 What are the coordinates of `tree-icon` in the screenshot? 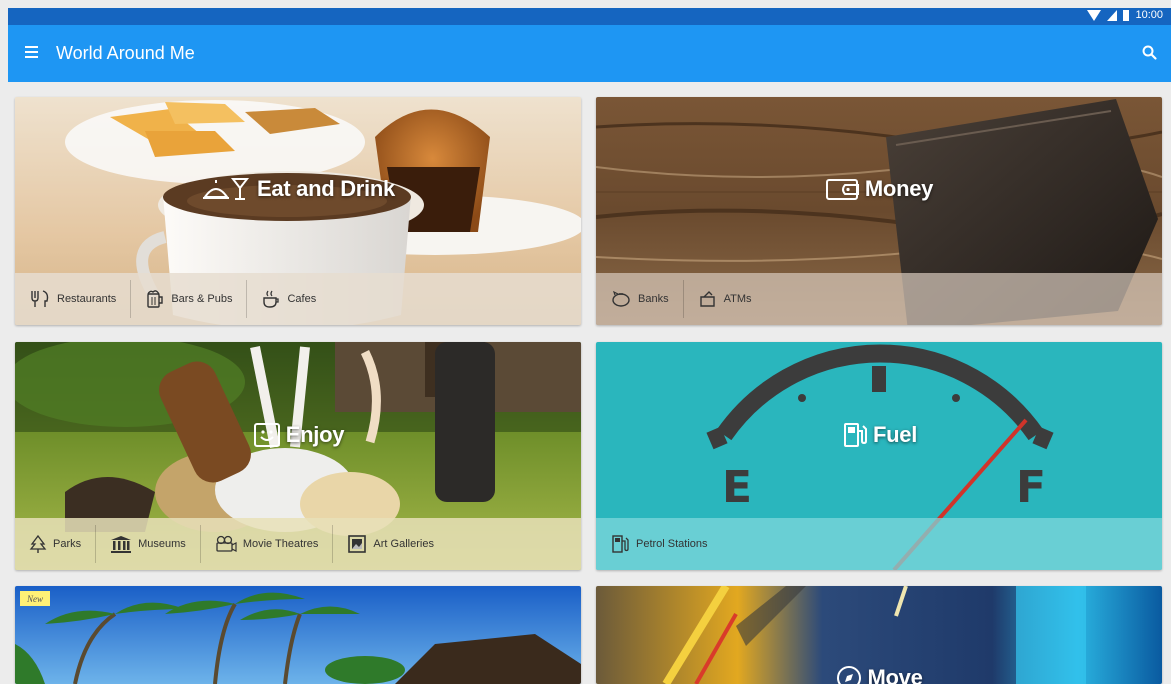 It's located at (38, 543).